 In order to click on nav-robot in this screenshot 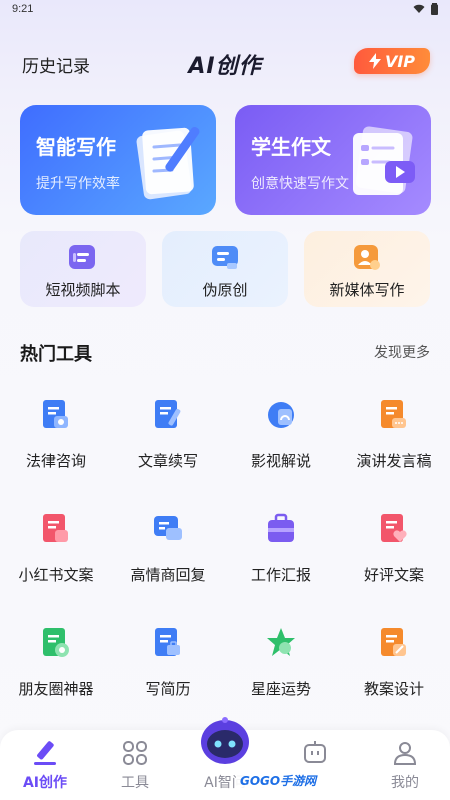, I will do `click(315, 756)`.